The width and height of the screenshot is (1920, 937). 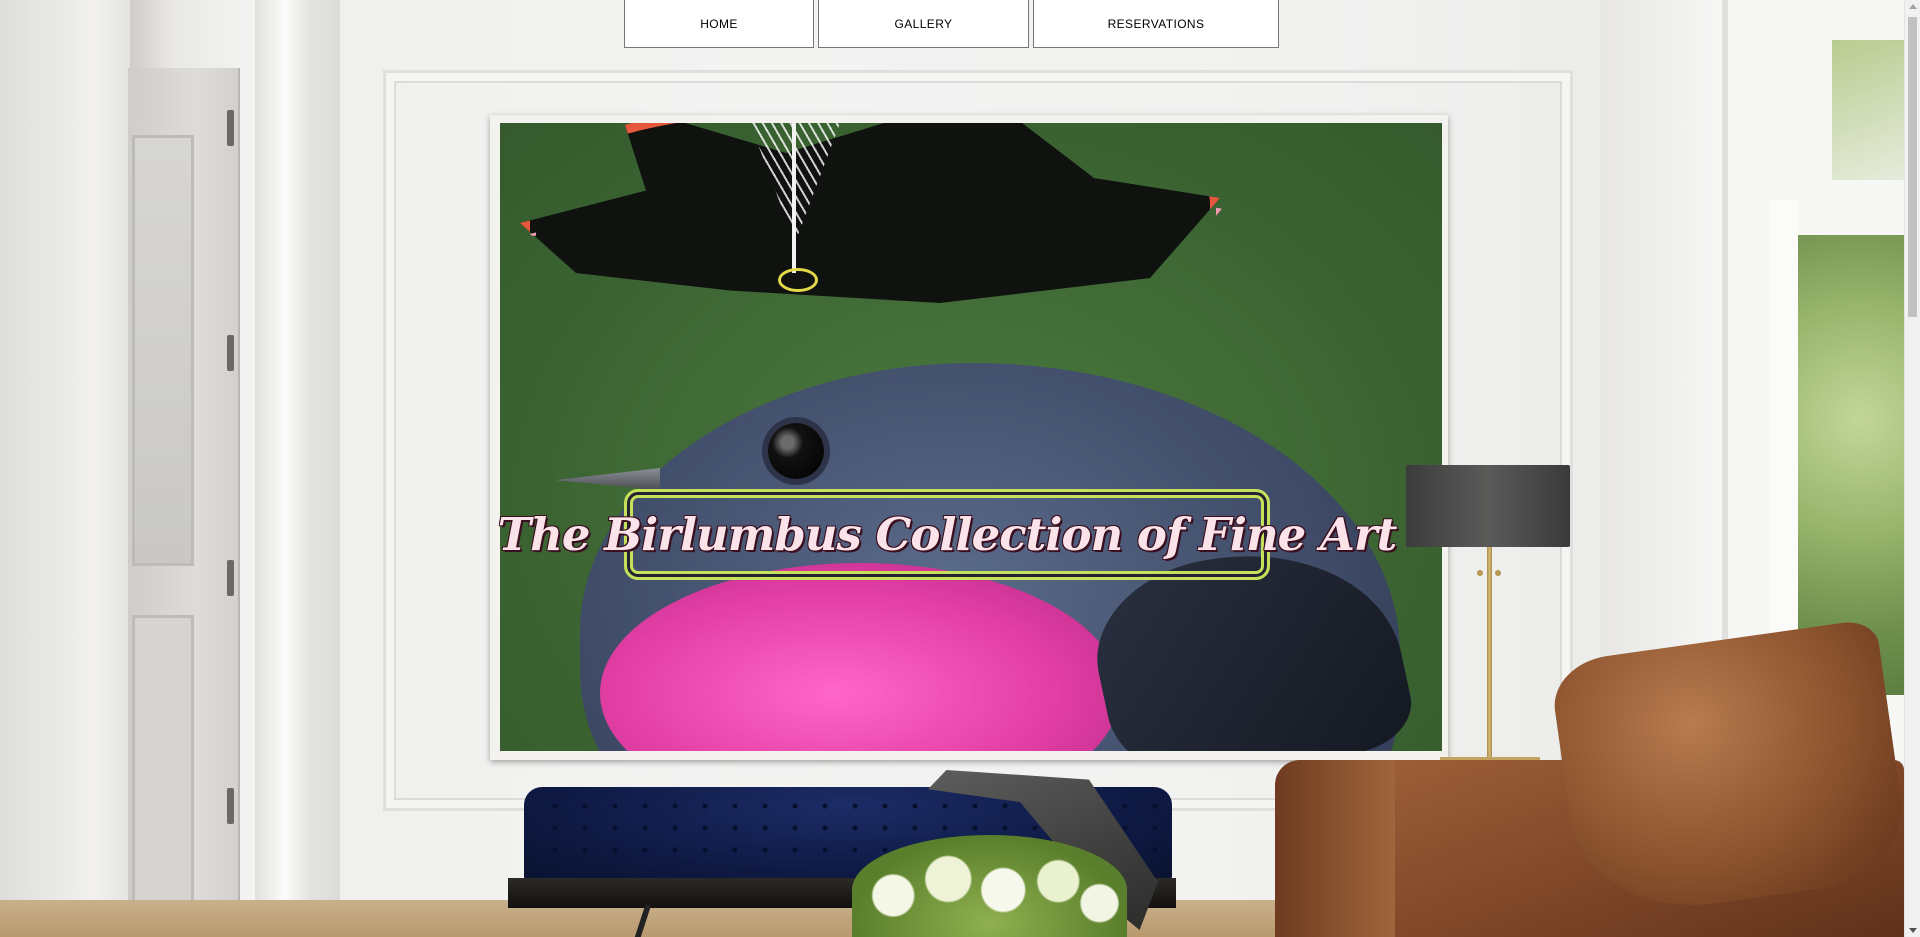 I want to click on floor-lamp-pole, so click(x=1489, y=654).